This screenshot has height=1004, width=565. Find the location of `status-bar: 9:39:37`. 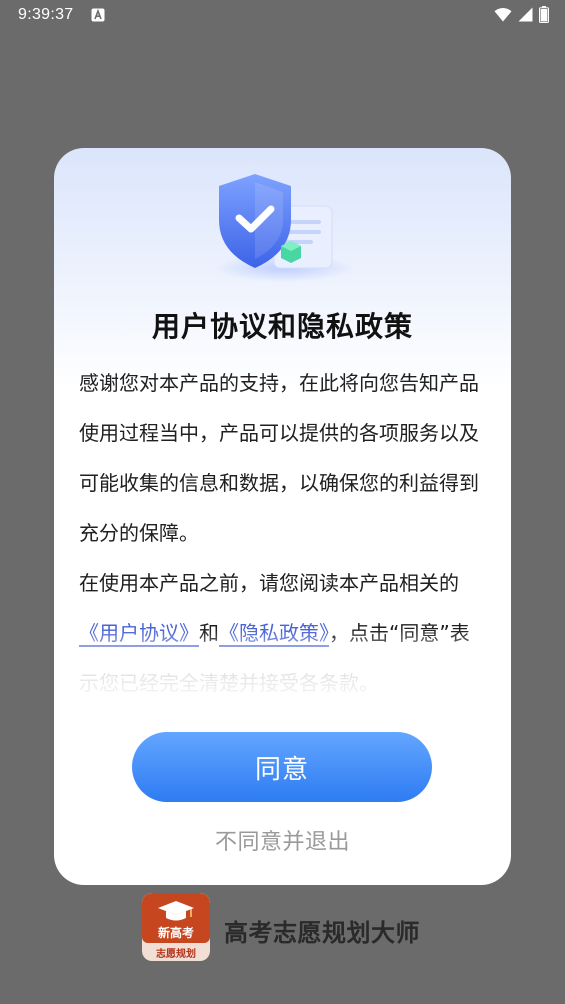

status-bar: 9:39:37 is located at coordinates (282, 16).